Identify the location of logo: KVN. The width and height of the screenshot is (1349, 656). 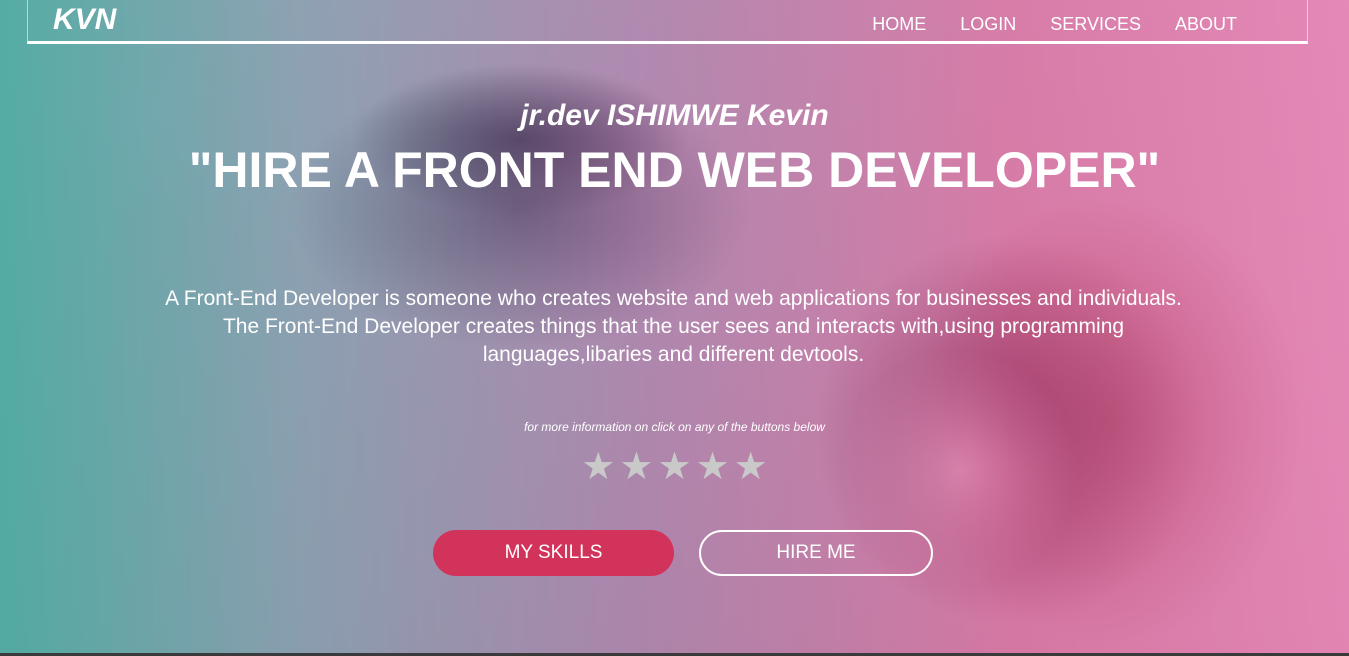
(84, 20).